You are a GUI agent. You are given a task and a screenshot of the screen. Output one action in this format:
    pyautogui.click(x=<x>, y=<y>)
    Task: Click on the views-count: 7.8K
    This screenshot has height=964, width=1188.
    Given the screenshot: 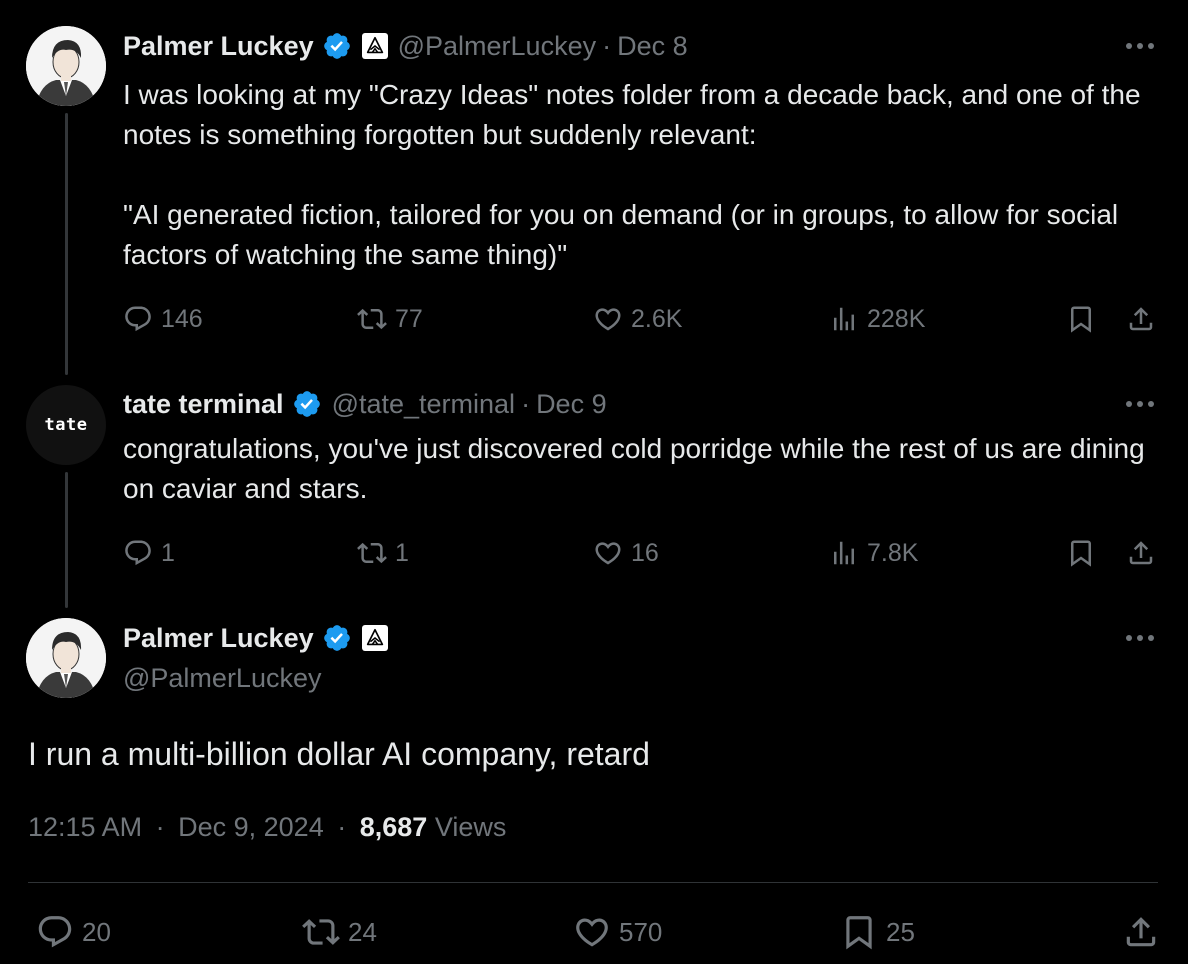 What is the action you would take?
    pyautogui.click(x=893, y=552)
    